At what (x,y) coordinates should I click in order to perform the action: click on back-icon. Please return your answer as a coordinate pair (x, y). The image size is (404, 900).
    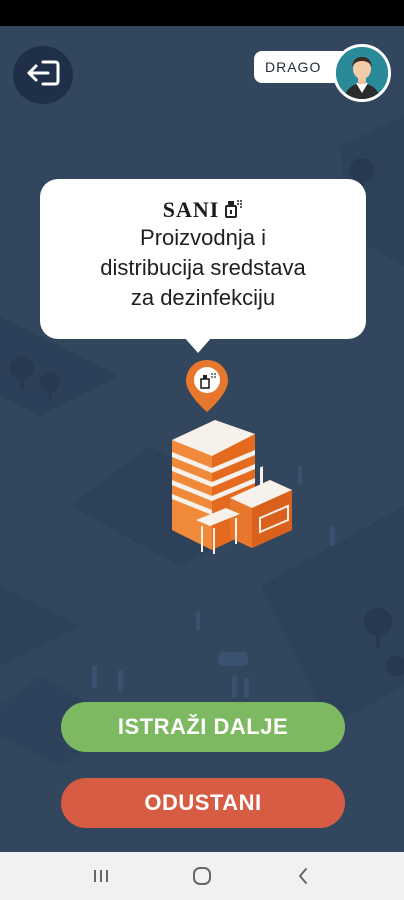
    Looking at the image, I should click on (303, 876).